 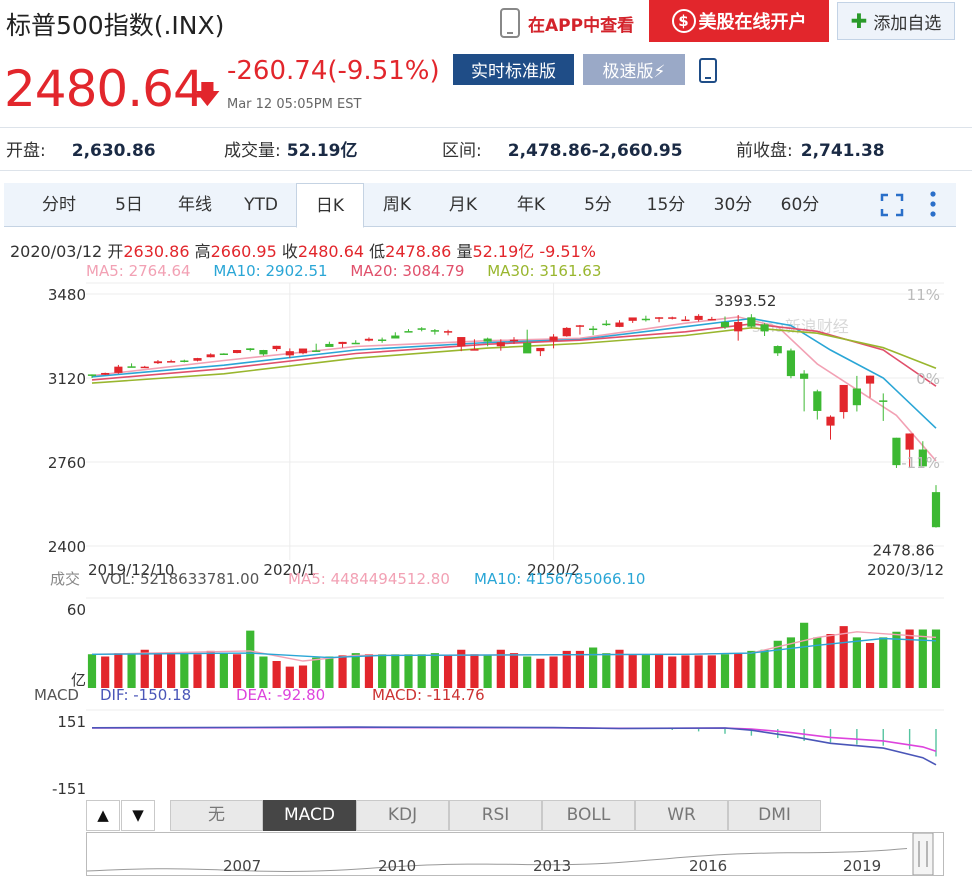 What do you see at coordinates (138, 271) in the screenshot?
I see `ma5-legend: MA5: 2764.64` at bounding box center [138, 271].